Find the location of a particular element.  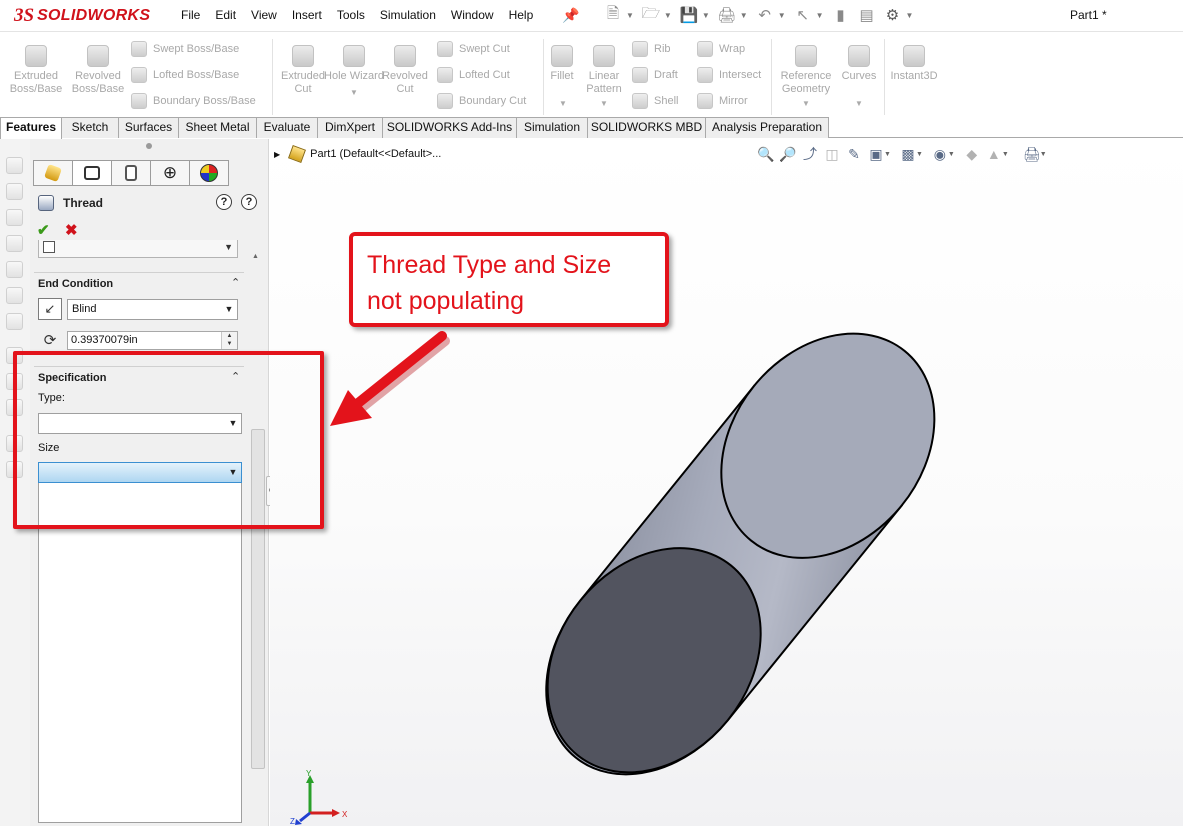

cancel-x-icon: ✖ is located at coordinates (71, 230).